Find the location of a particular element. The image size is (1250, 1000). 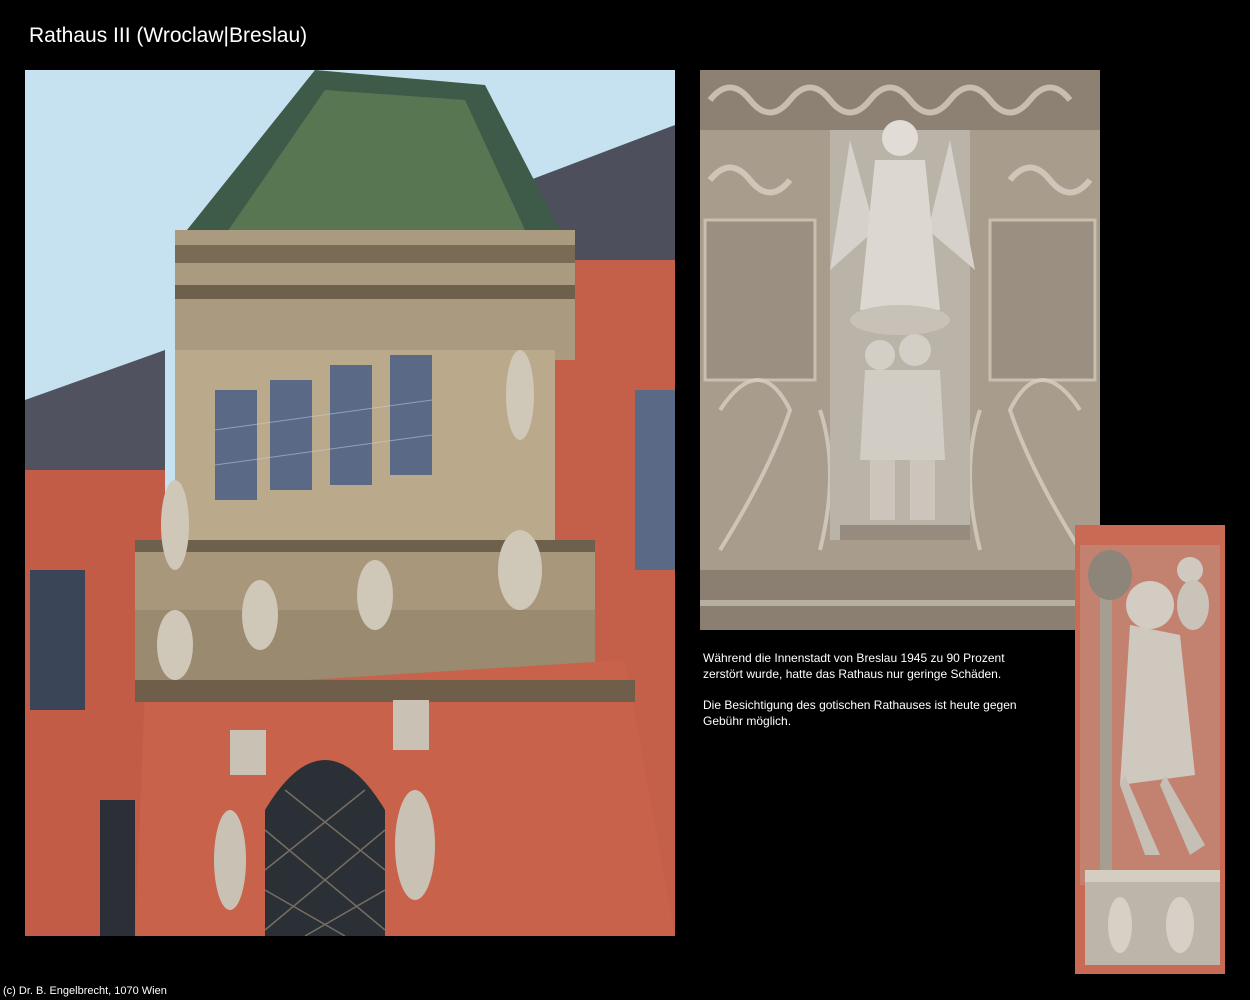

page-title: Rathaus III (Wroclaw|Breslau) is located at coordinates (168, 35).